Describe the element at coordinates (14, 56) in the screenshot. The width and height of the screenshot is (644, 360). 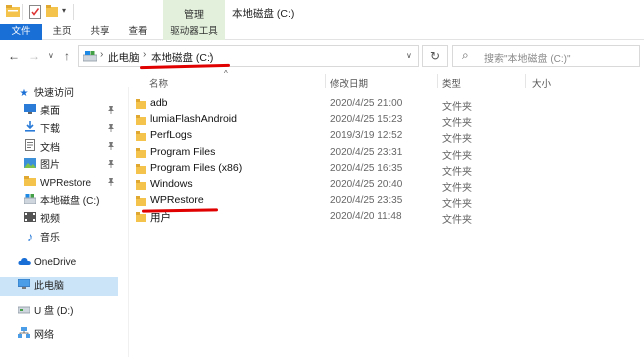
I see `back-arrow-icon: ←` at that location.